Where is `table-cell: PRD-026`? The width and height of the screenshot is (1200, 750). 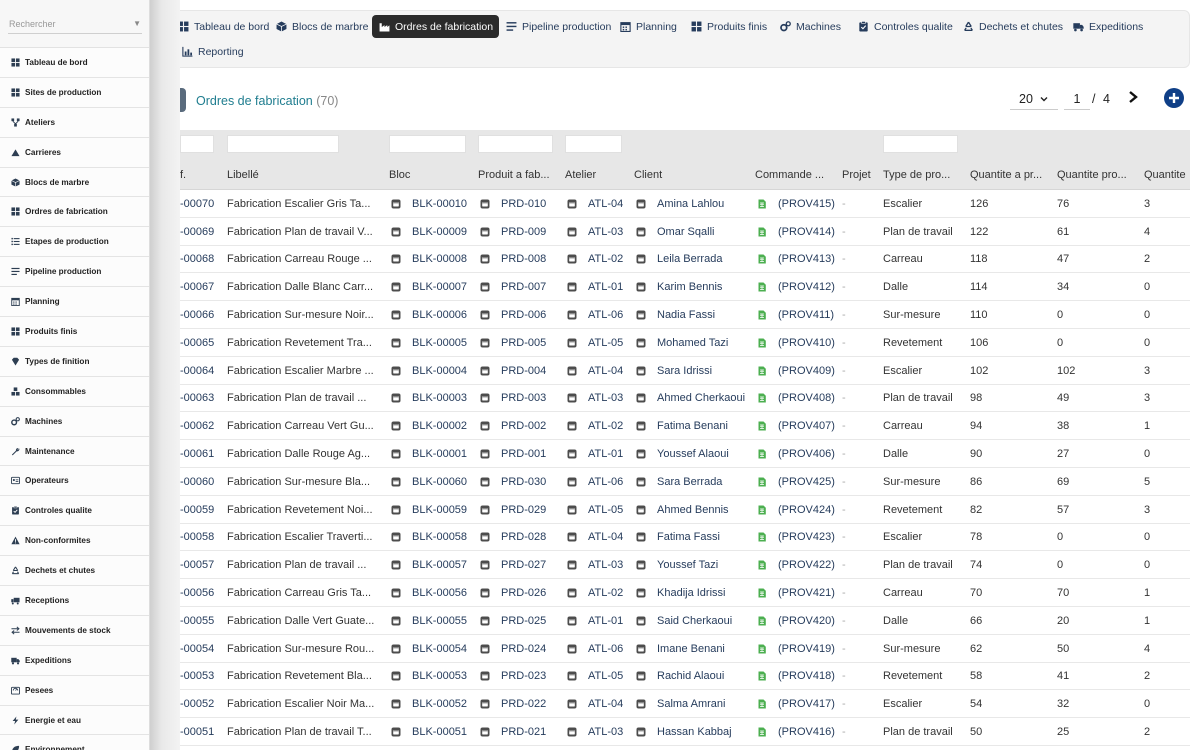
table-cell: PRD-026 is located at coordinates (520, 593).